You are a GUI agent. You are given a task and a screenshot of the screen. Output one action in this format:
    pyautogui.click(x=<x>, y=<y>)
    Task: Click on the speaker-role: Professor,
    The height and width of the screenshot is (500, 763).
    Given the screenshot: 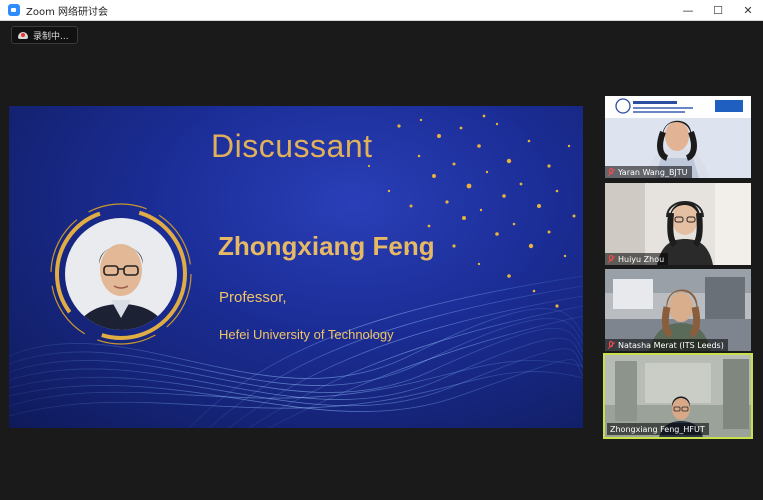 What is the action you would take?
    pyautogui.click(x=253, y=297)
    